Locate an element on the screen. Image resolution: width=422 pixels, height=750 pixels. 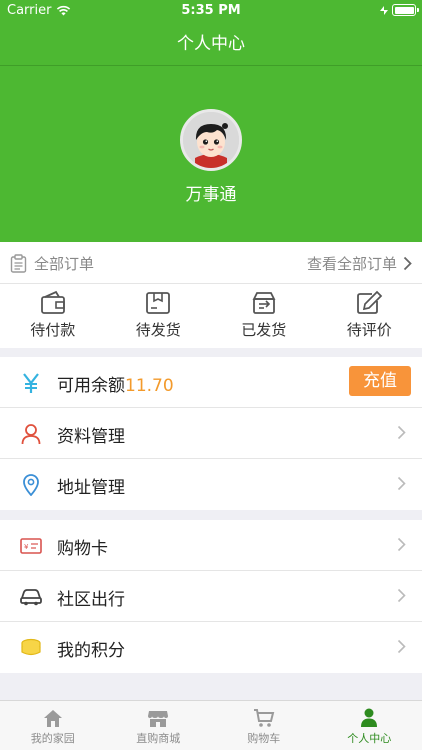
view-all-orders-label: 查看全部订单 is located at coordinates (351, 264).